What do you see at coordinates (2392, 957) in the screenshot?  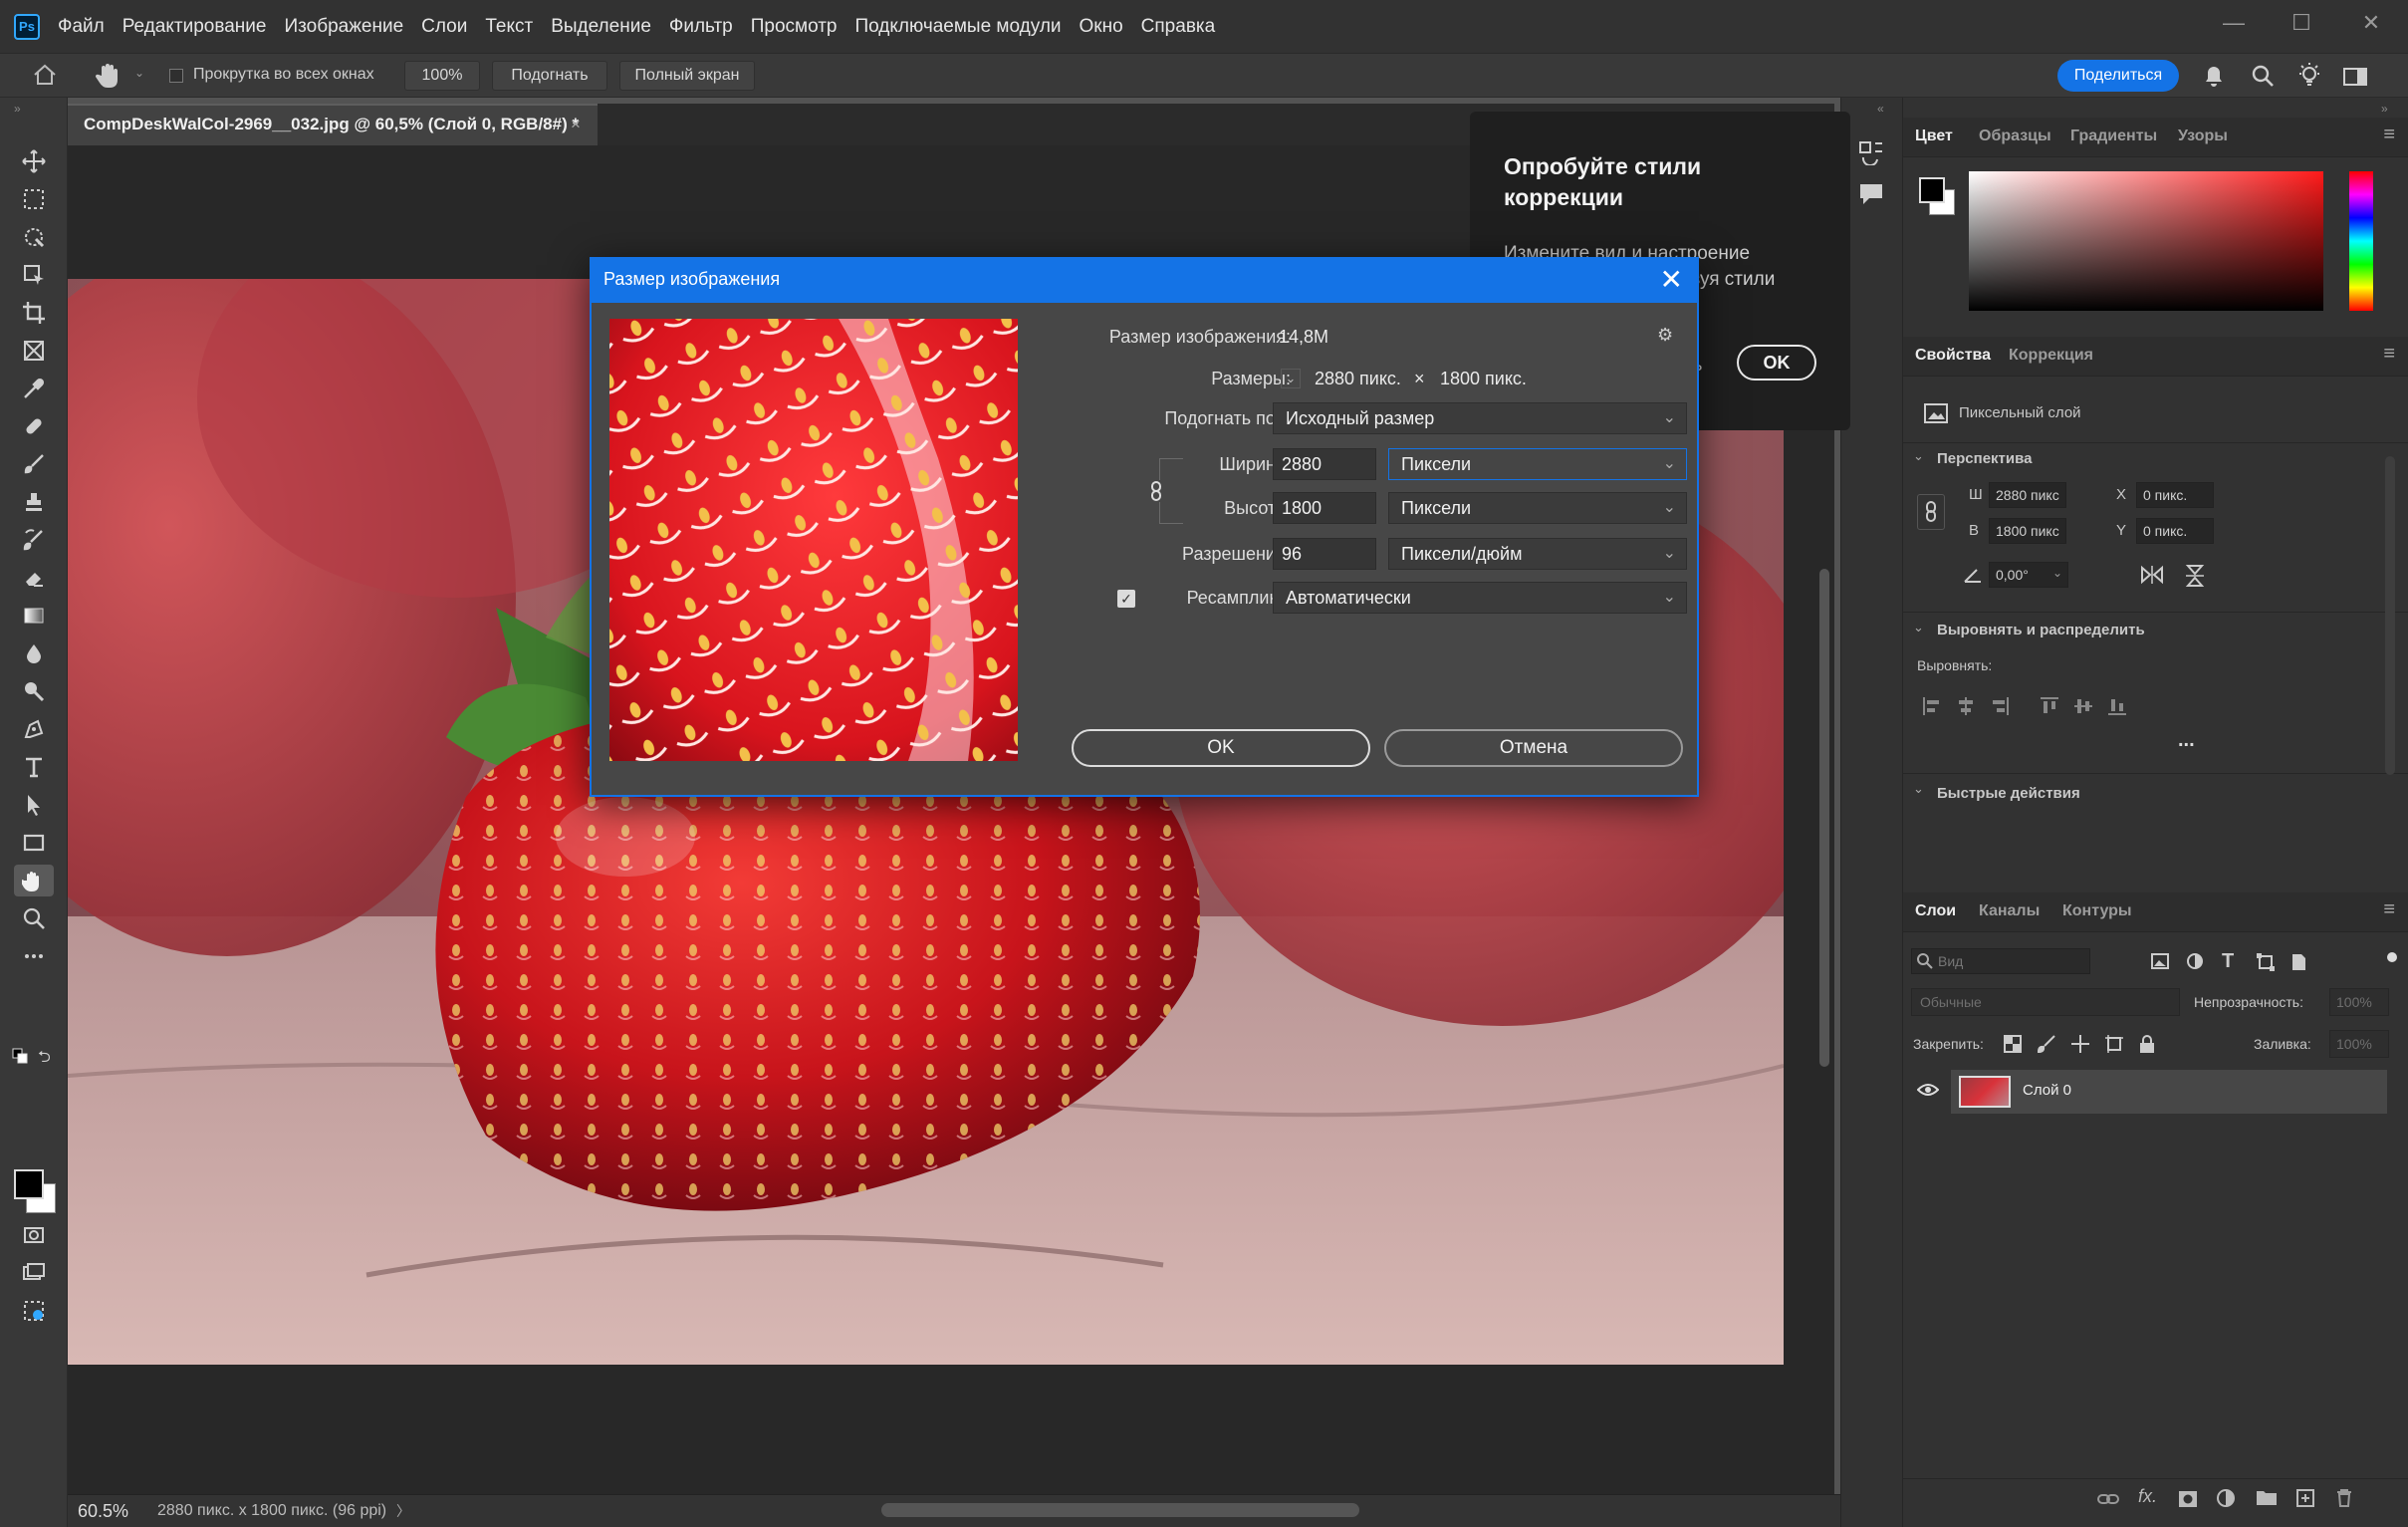 I see `filter-toggle` at bounding box center [2392, 957].